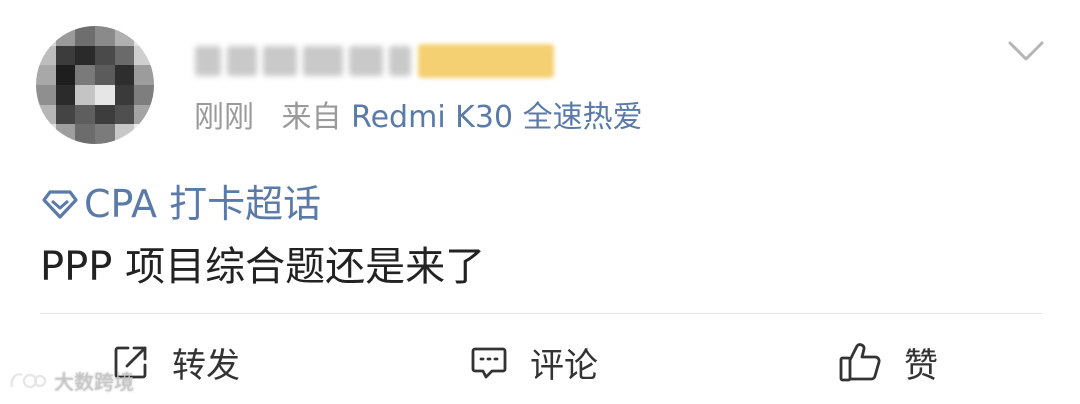  What do you see at coordinates (95, 85) in the screenshot?
I see `avatar` at bounding box center [95, 85].